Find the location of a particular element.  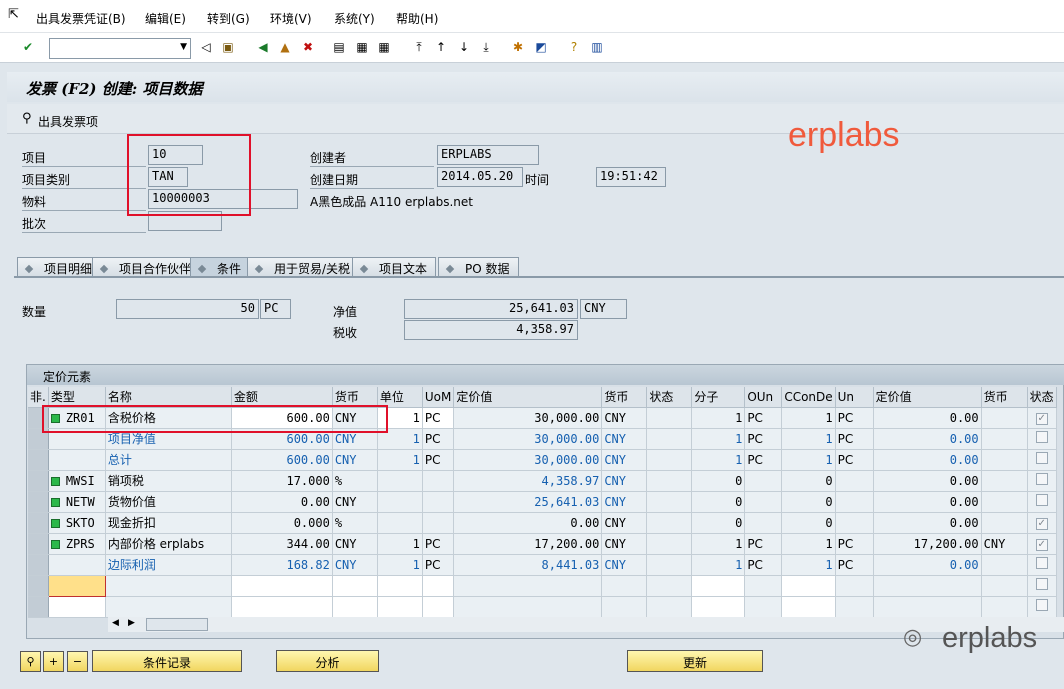

tab-item-text: 项目文本 is located at coordinates (394, 267).